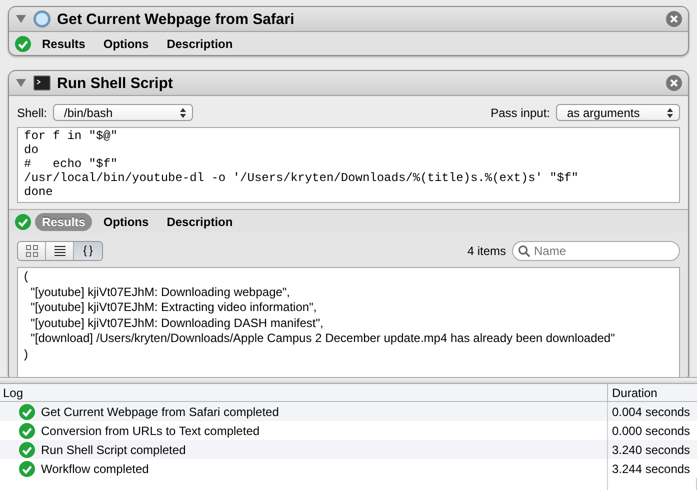  Describe the element at coordinates (176, 19) in the screenshot. I see `action-title: Get Current Webpage from Safari` at that location.